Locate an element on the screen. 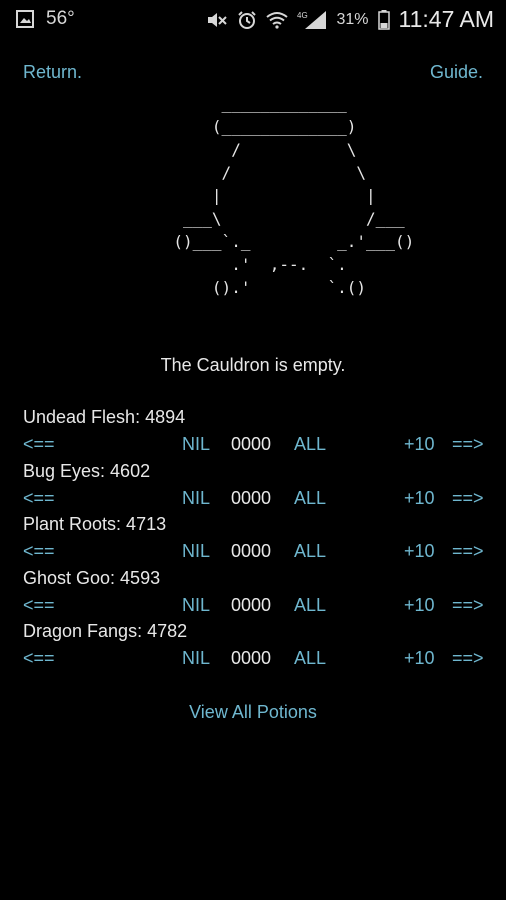 The height and width of the screenshot is (900, 506). battery-icon is located at coordinates (383, 19).